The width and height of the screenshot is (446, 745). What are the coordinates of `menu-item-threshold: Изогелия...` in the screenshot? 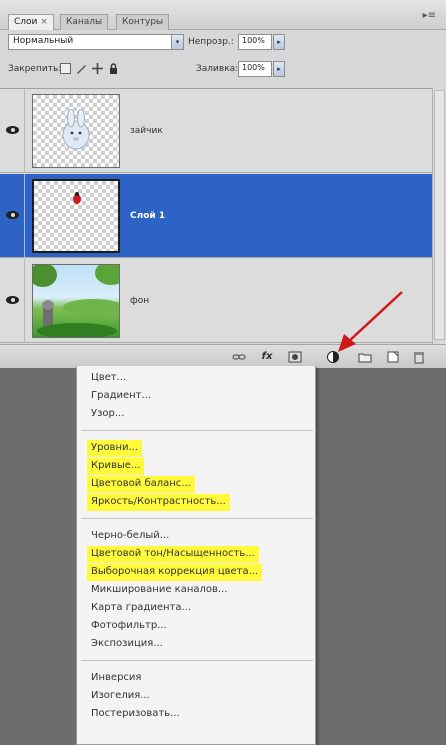 It's located at (120, 696).